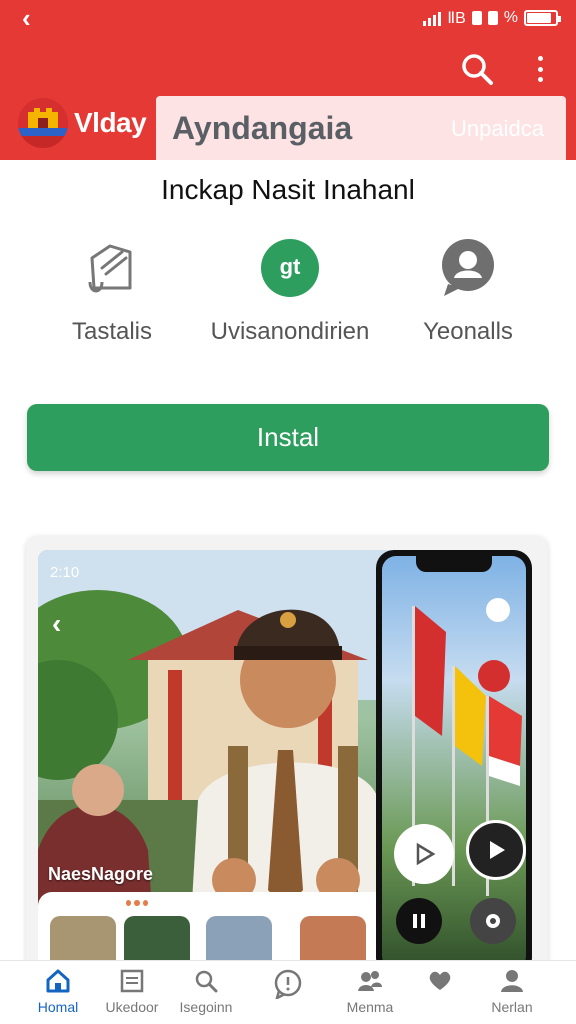 Image resolution: width=576 pixels, height=1024 pixels. I want to click on document-edit-icon, so click(112, 268).